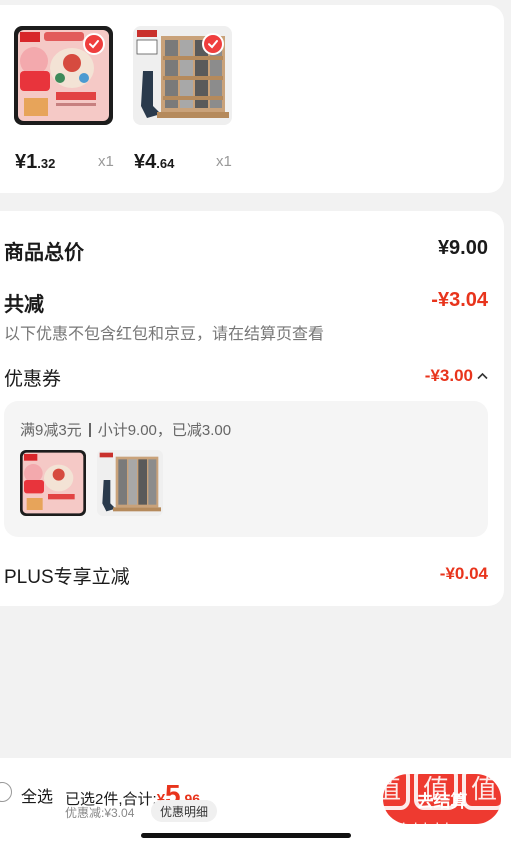 The height and width of the screenshot is (845, 511). What do you see at coordinates (224, 161) in the screenshot?
I see `product-qty-2: x1` at bounding box center [224, 161].